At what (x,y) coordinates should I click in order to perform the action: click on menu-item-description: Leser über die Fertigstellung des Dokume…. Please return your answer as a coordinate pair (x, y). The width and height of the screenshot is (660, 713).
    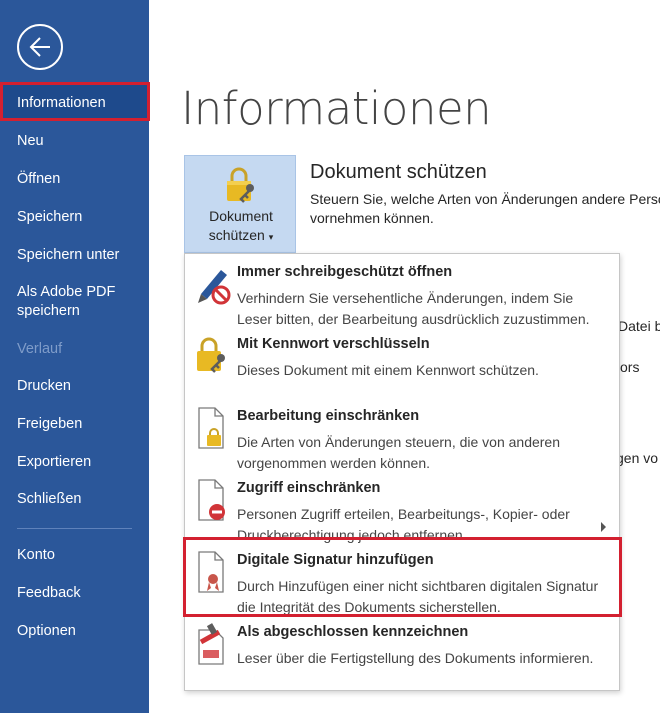
    Looking at the image, I should click on (415, 658).